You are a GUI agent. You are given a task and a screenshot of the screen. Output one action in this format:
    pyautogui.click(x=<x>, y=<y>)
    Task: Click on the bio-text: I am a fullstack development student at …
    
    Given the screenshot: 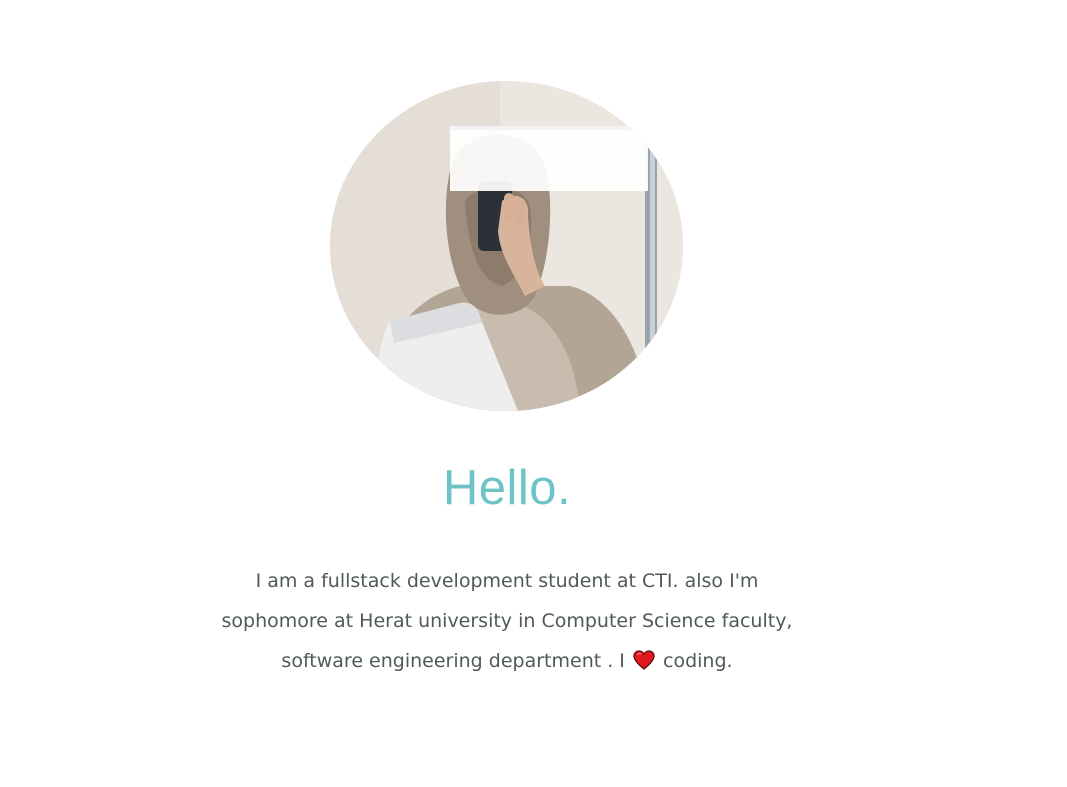 What is the action you would take?
    pyautogui.click(x=507, y=622)
    